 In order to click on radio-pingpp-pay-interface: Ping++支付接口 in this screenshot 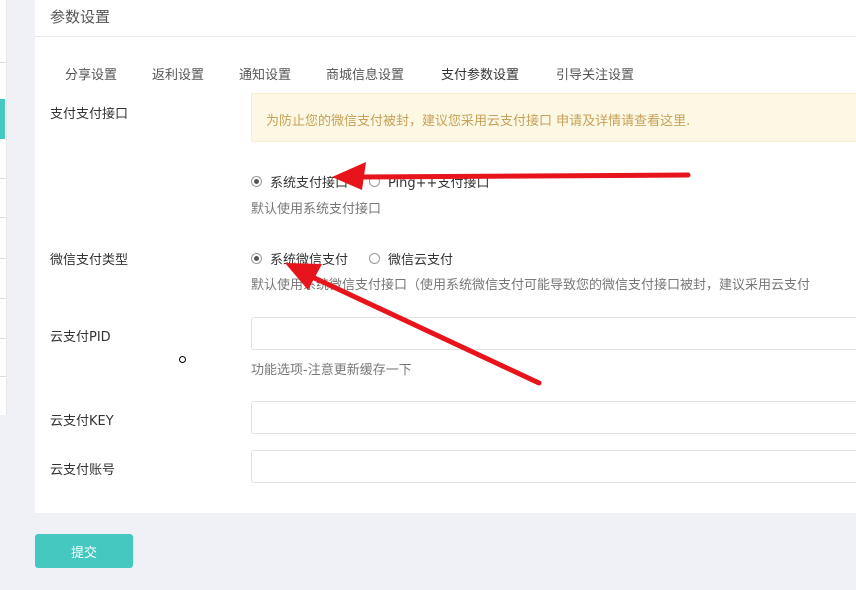, I will do `click(429, 181)`.